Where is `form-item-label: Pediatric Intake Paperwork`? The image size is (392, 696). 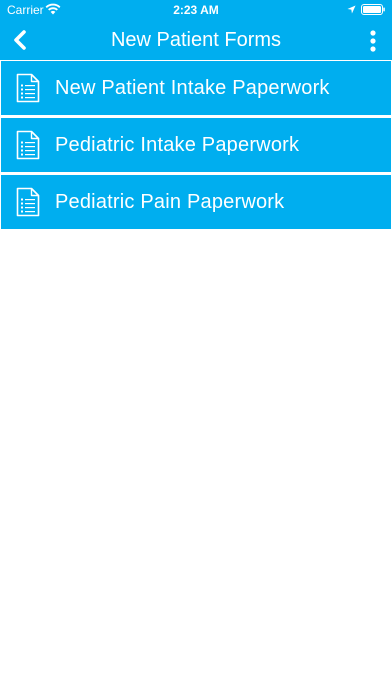
form-item-label: Pediatric Intake Paperwork is located at coordinates (177, 145).